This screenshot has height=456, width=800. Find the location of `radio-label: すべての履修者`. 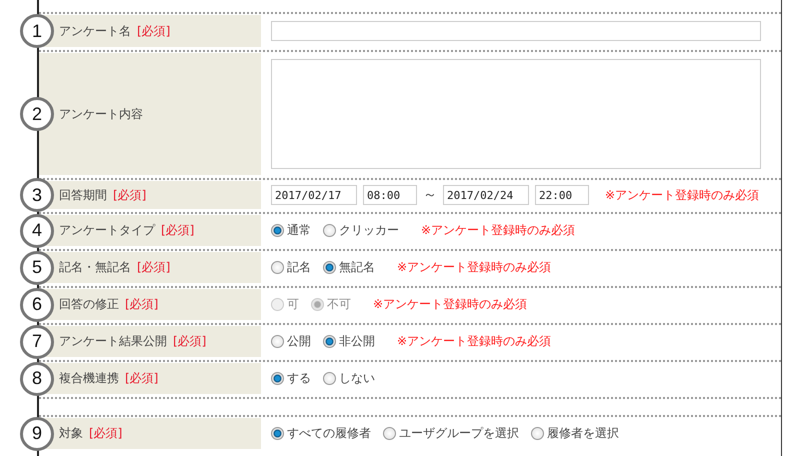

radio-label: すべての履修者 is located at coordinates (329, 433).